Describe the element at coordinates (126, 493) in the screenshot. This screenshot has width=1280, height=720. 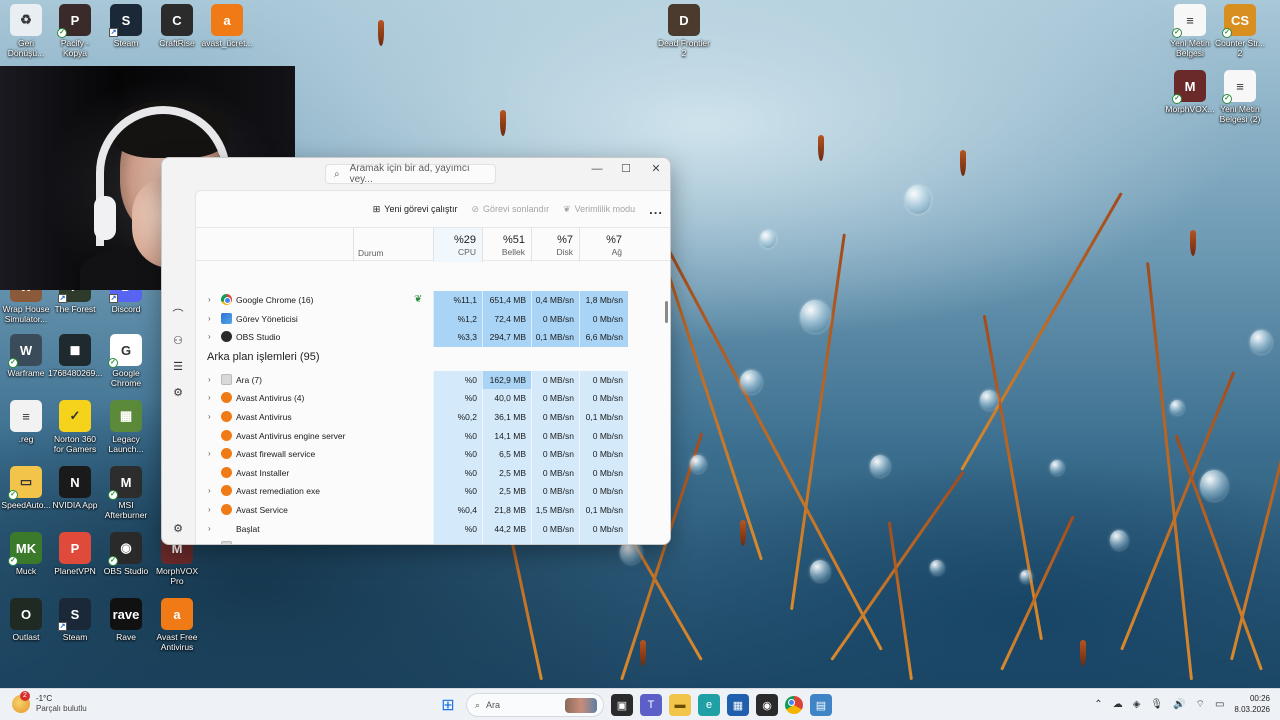
I see `desktop-icon: M ✓ MSI Afterburner` at that location.